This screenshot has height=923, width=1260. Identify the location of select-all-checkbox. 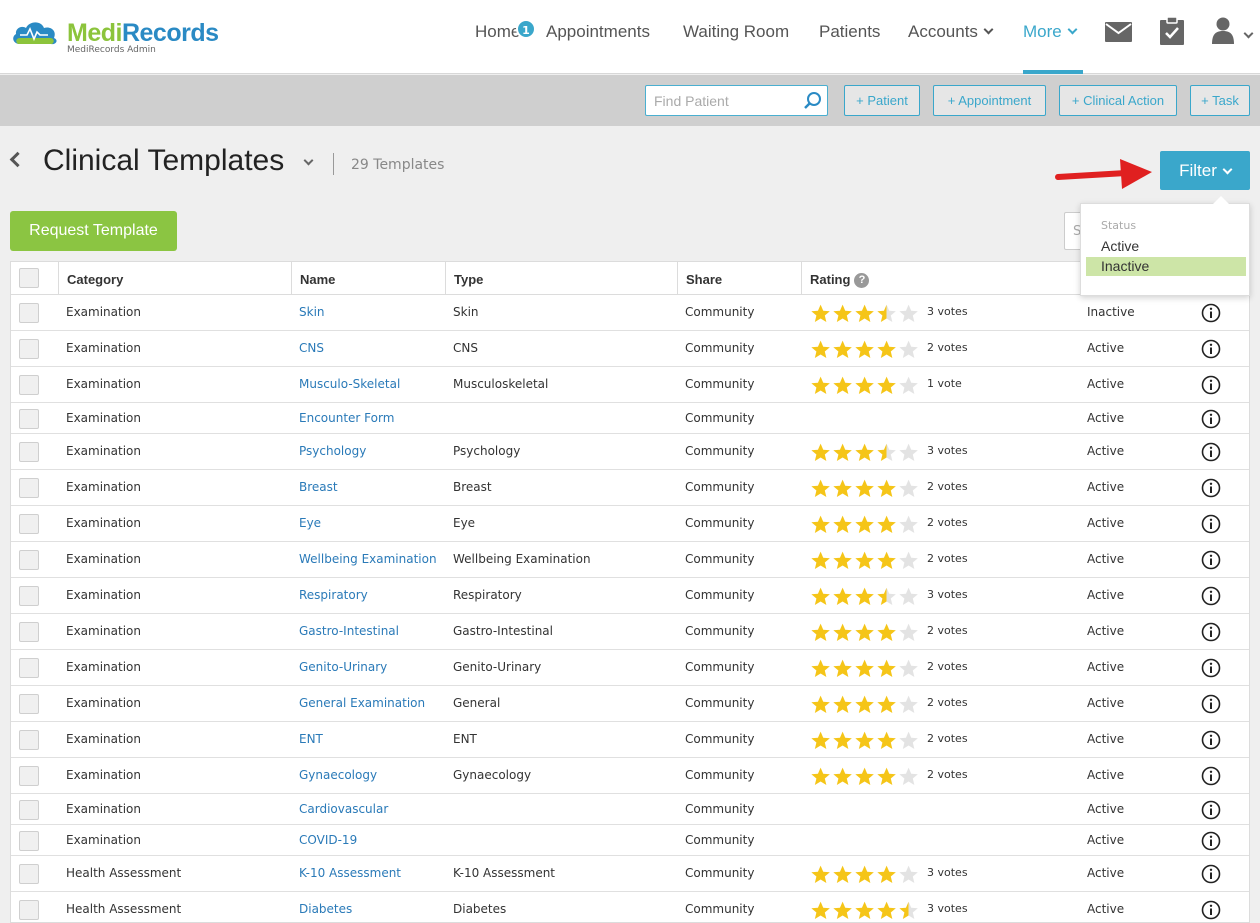
(29, 278).